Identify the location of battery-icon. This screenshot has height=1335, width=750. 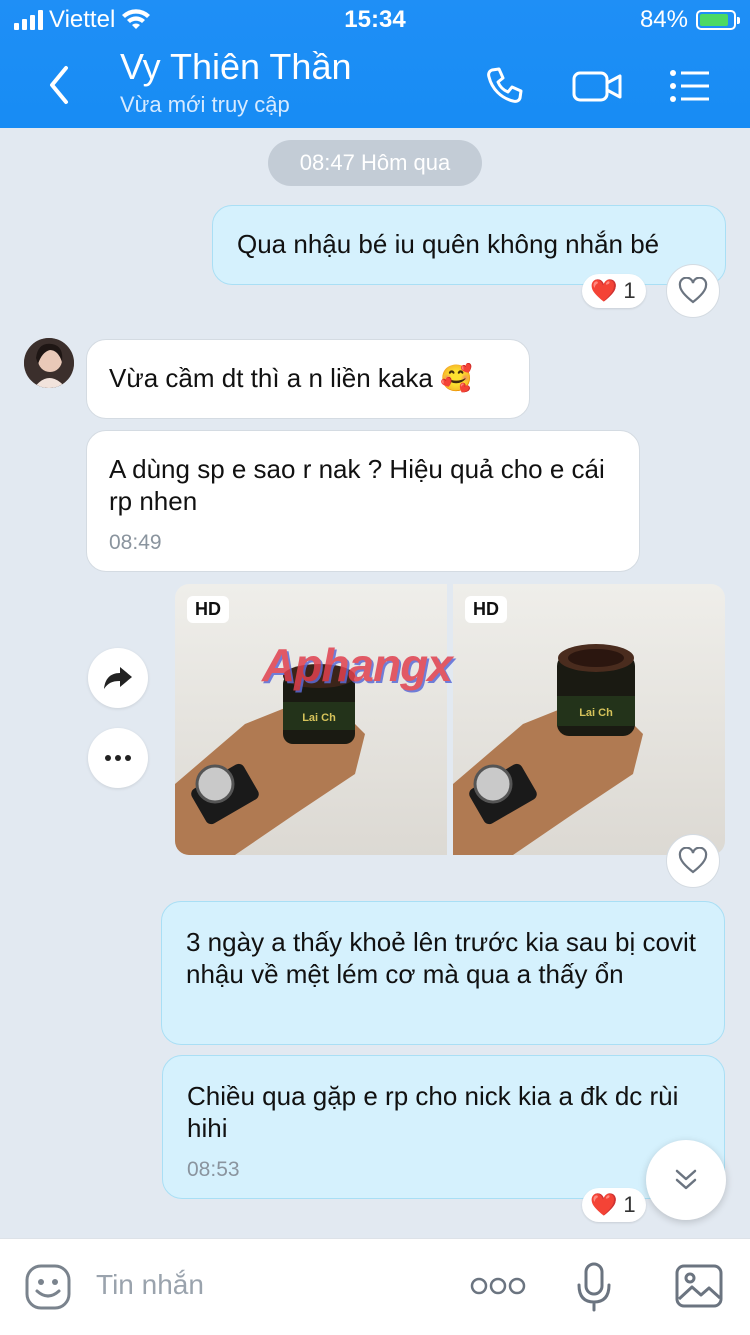
(718, 20).